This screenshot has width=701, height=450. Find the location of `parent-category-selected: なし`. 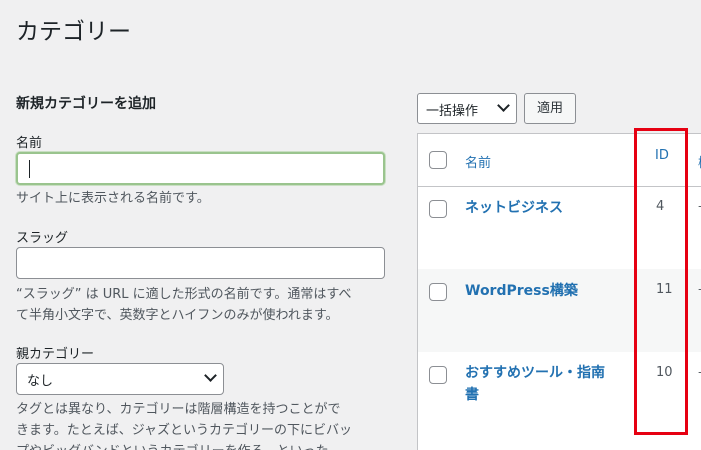

parent-category-selected: なし is located at coordinates (40, 381).